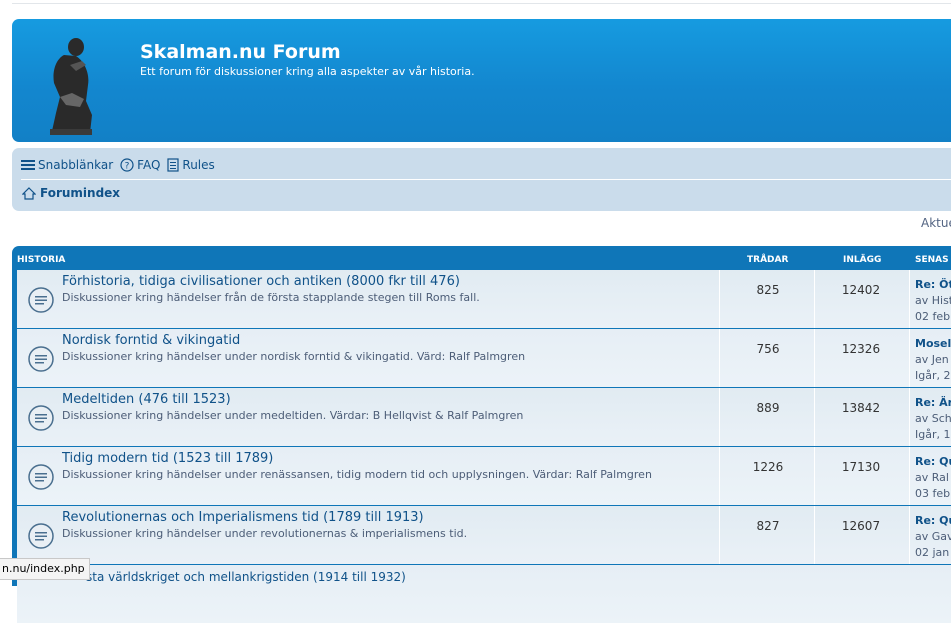  What do you see at coordinates (933, 316) in the screenshot?
I see `last-post-time: 02 feb` at bounding box center [933, 316].